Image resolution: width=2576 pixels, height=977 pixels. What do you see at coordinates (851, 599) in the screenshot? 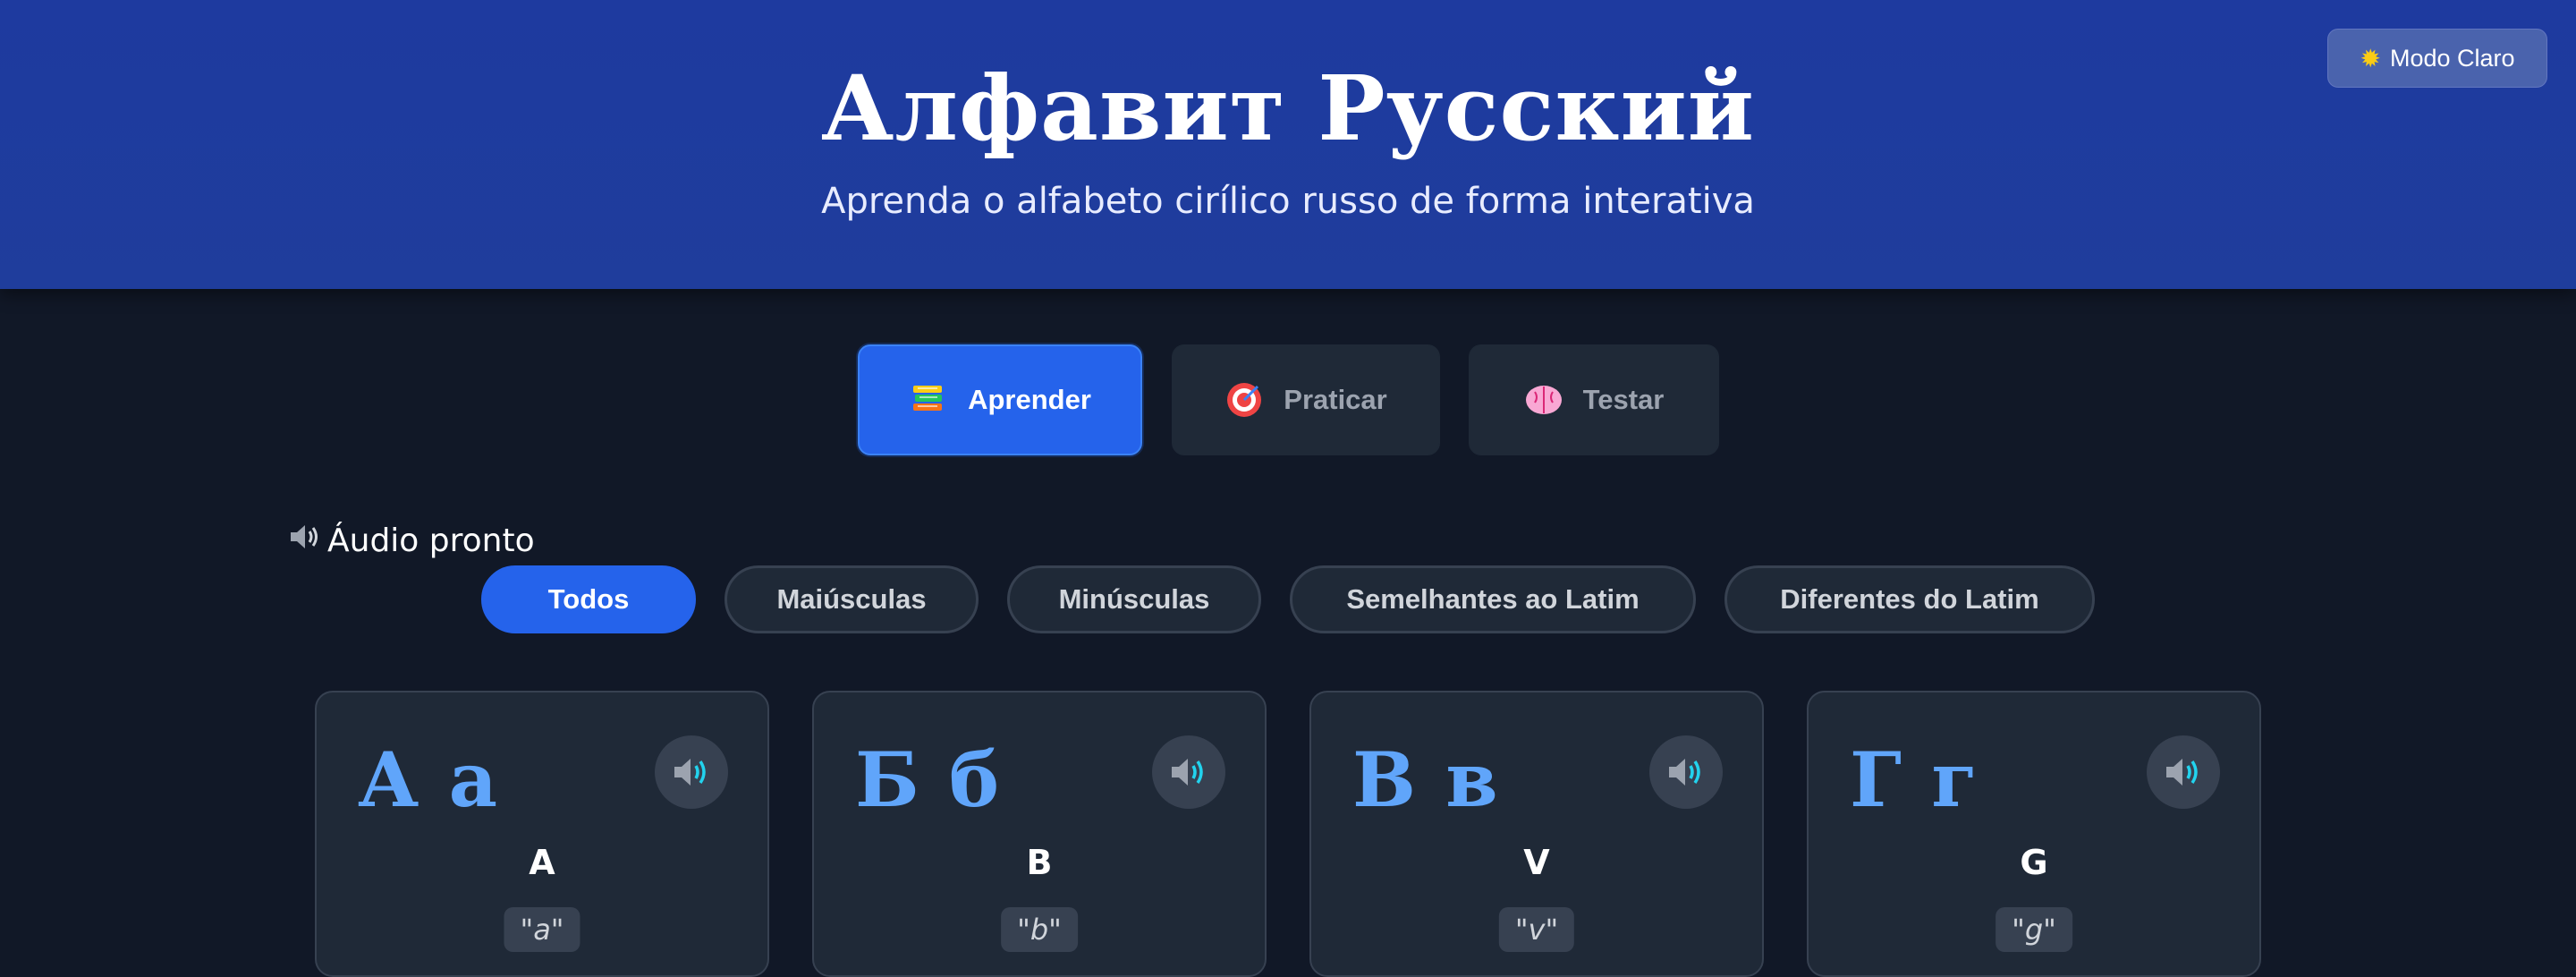
I see `filter-uppercase-button: Maiúsculas` at bounding box center [851, 599].